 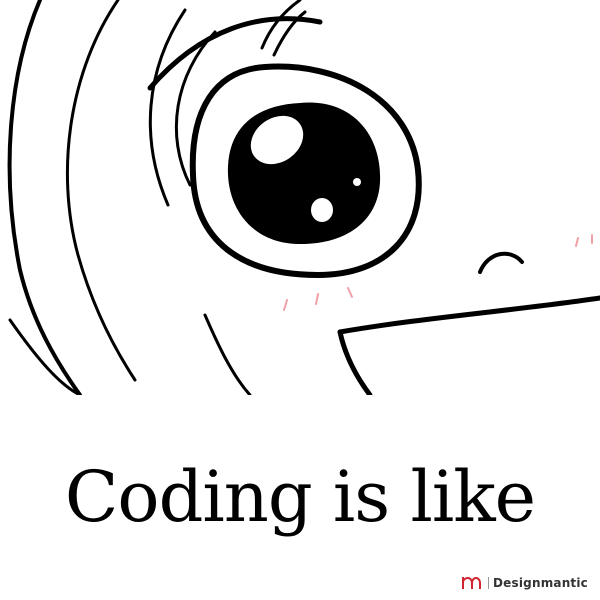 I want to click on meme-caption: Coding is like, so click(x=300, y=497).